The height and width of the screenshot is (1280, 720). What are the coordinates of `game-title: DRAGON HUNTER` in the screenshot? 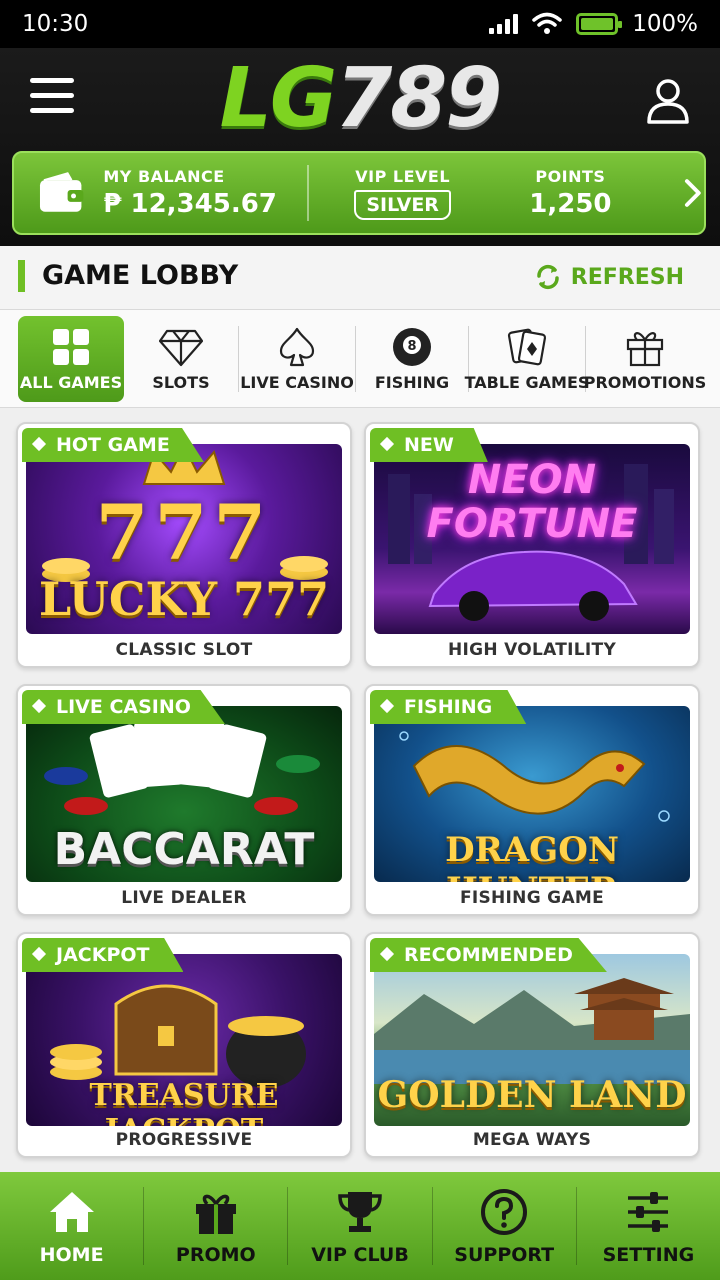 It's located at (532, 856).